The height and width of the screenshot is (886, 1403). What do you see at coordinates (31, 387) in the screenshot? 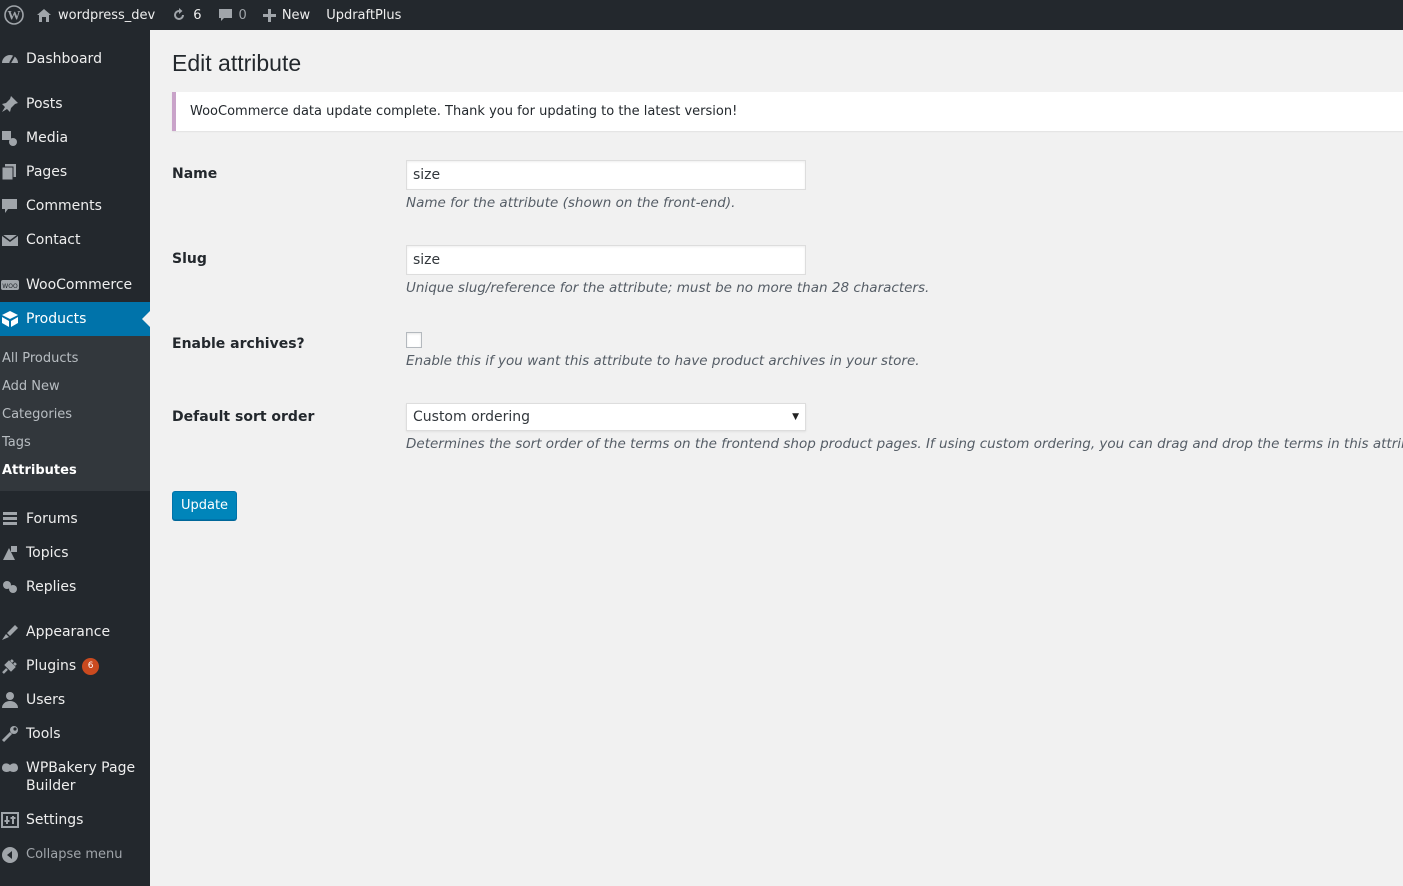
I see `submenu-add-new: Add New` at bounding box center [31, 387].